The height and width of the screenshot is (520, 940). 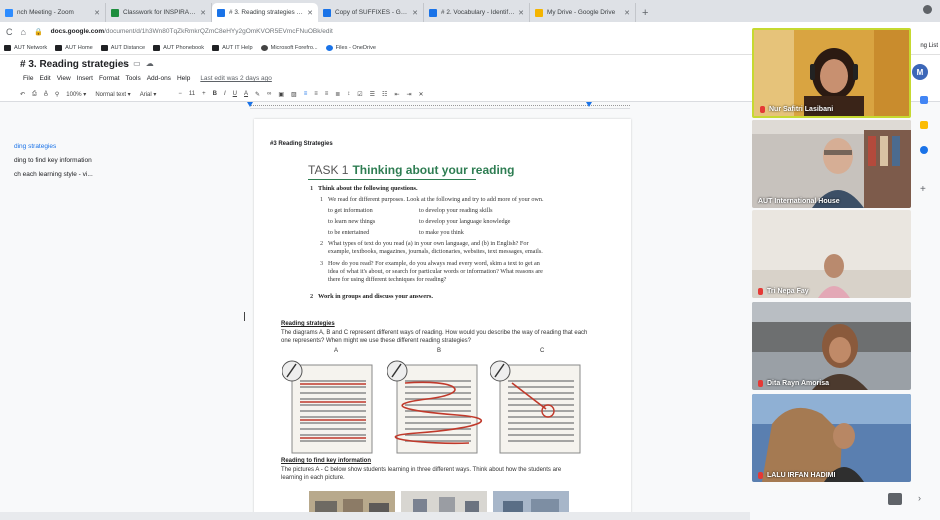 What do you see at coordinates (257, 94) in the screenshot?
I see `highlight-icon: ✎` at bounding box center [257, 94].